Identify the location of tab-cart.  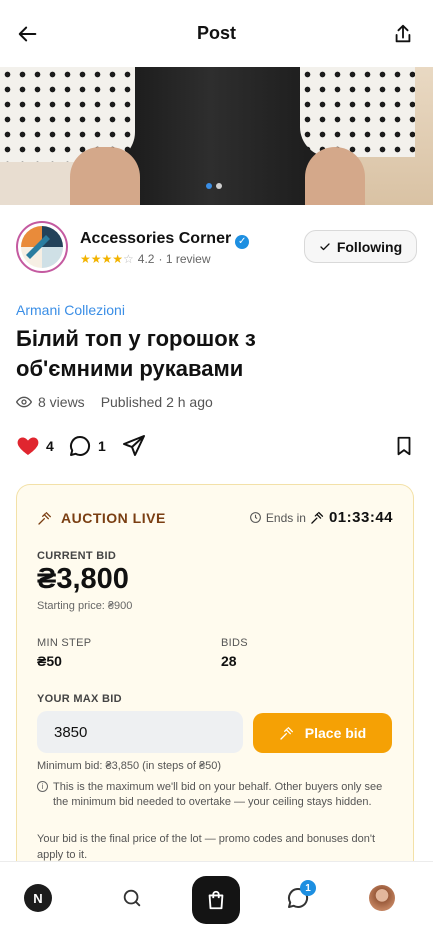
(216, 900).